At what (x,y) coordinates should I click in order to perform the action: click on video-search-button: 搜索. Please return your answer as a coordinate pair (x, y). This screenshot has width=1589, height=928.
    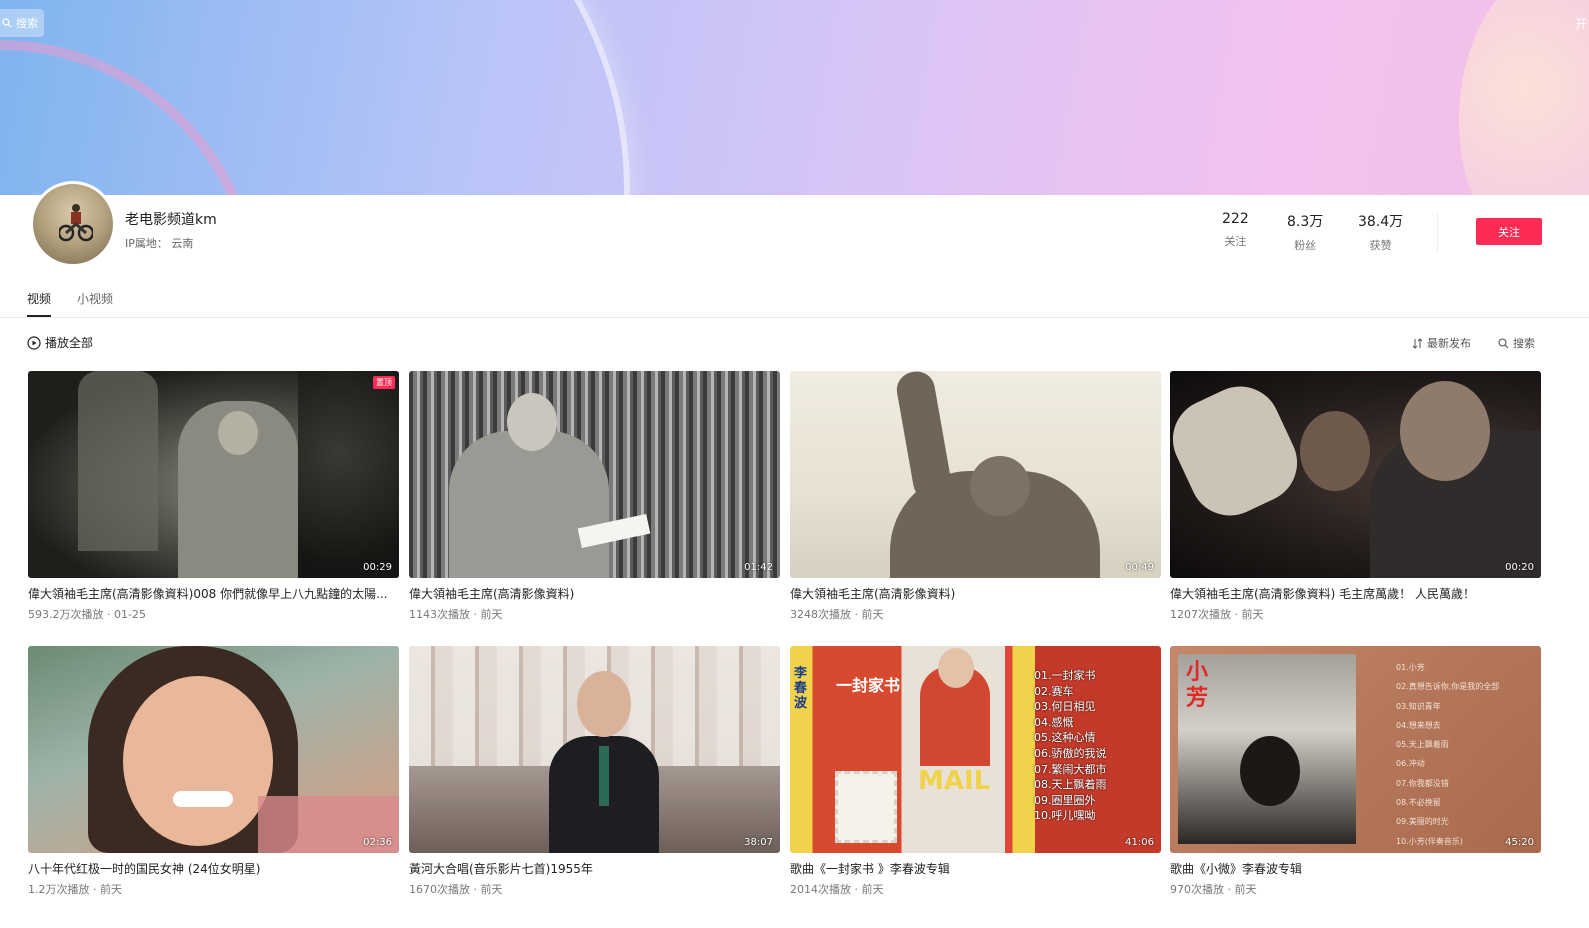
    Looking at the image, I should click on (1516, 343).